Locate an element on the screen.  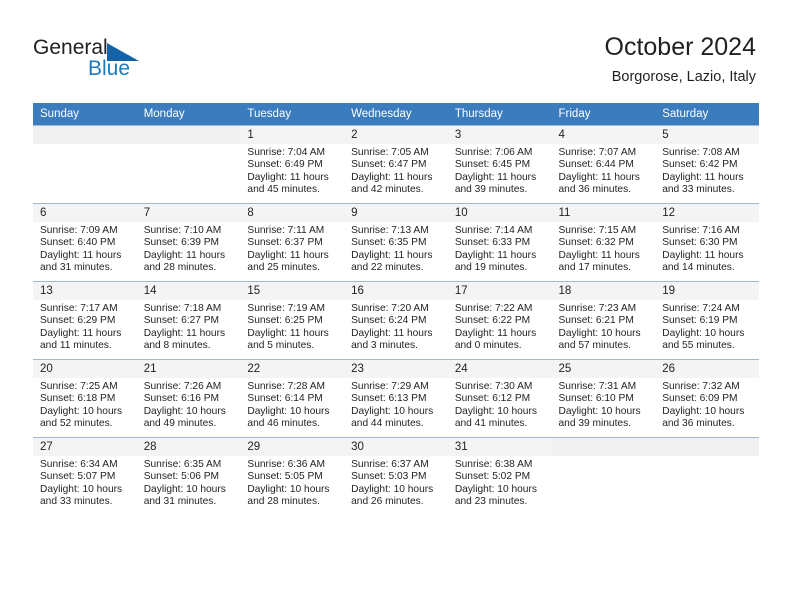
title-block: October 2024 Borgorose, Lazio, Italy is located at coordinates (681, 60).